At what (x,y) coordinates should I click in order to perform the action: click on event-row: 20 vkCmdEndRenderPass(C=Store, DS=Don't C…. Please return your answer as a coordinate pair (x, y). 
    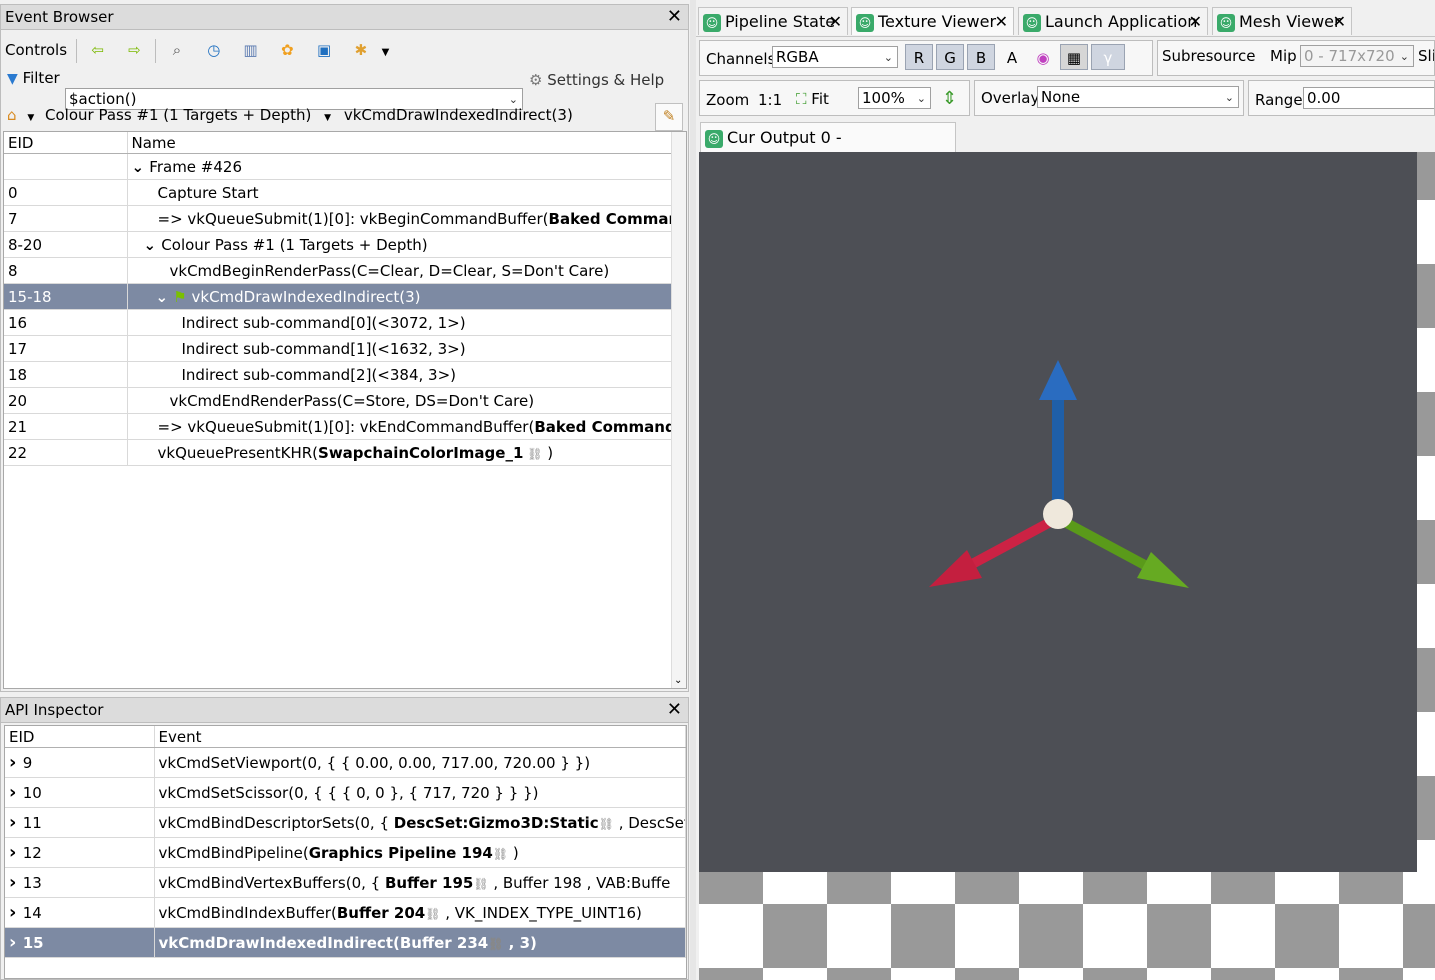
    Looking at the image, I should click on (345, 400).